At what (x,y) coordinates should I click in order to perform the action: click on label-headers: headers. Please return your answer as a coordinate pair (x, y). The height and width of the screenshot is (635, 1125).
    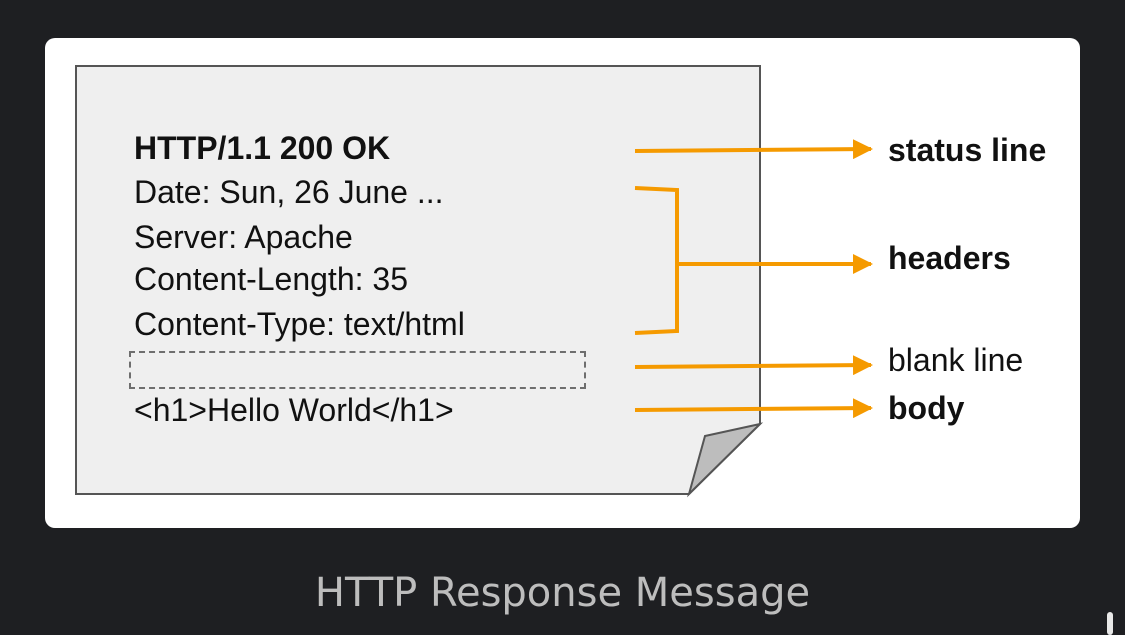
    Looking at the image, I should click on (949, 258).